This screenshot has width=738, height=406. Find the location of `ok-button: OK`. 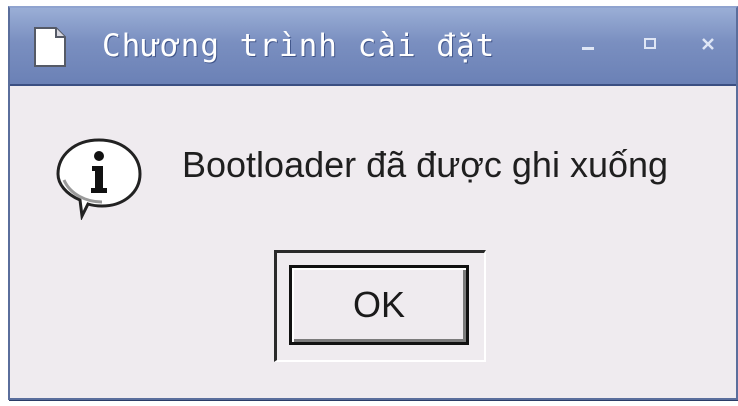

ok-button: OK is located at coordinates (379, 305).